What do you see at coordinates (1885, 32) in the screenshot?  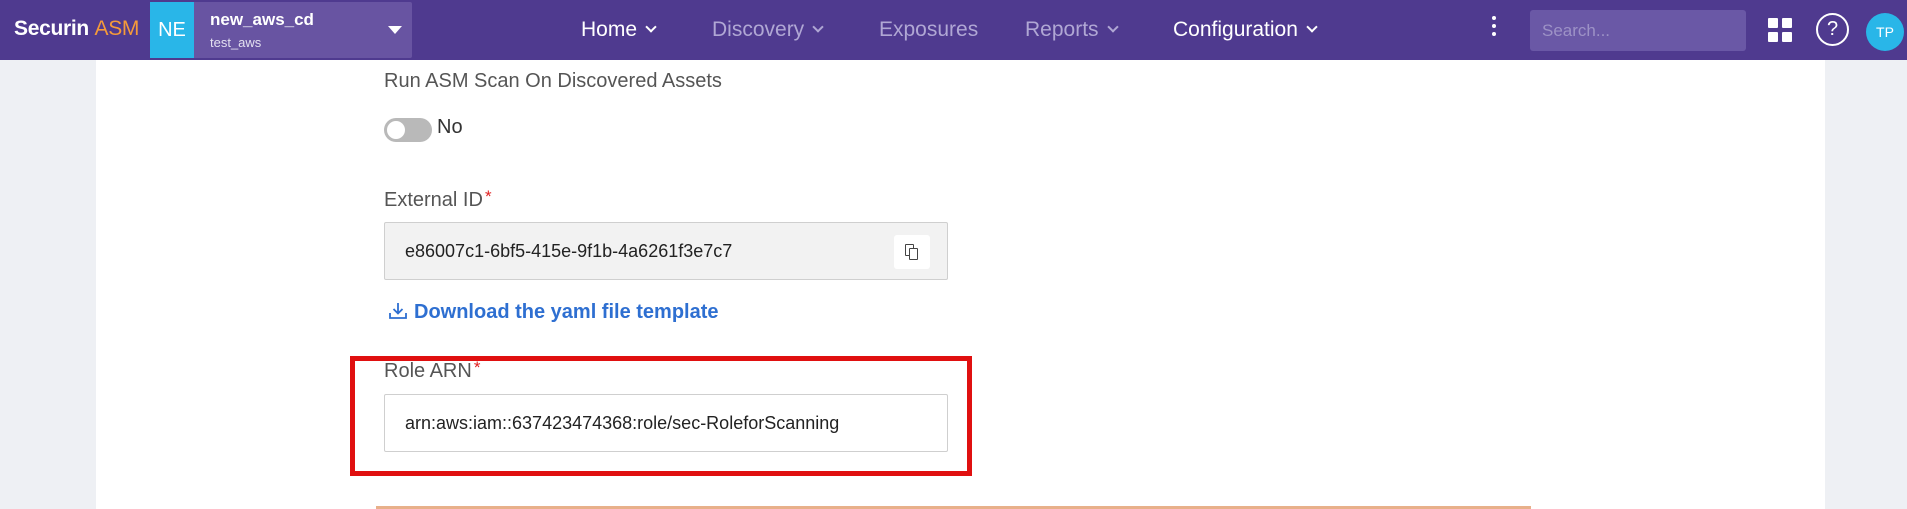 I see `avatar: TP` at bounding box center [1885, 32].